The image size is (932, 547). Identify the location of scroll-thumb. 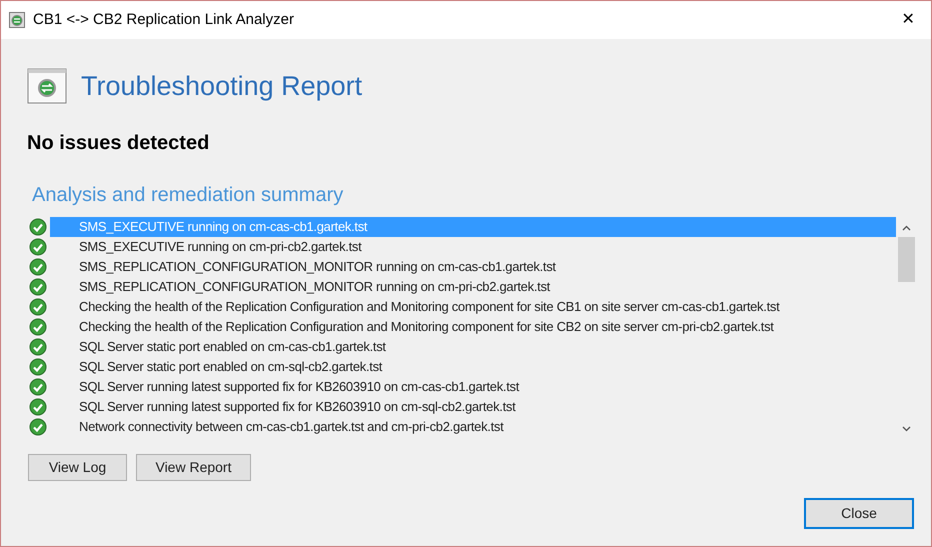
(906, 259).